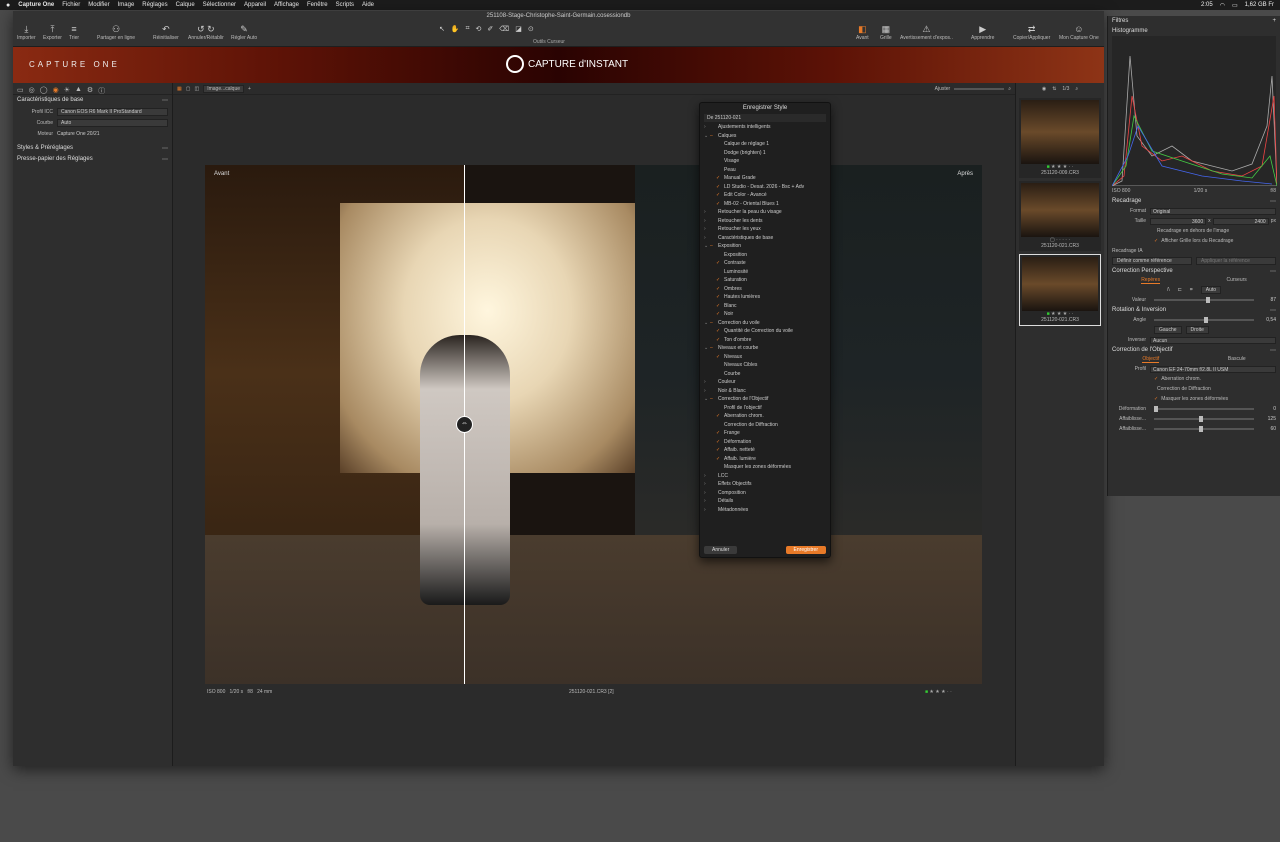 Image resolution: width=1280 pixels, height=842 pixels. I want to click on chromatic-option: ✓ Aberration chrom., so click(1194, 379).